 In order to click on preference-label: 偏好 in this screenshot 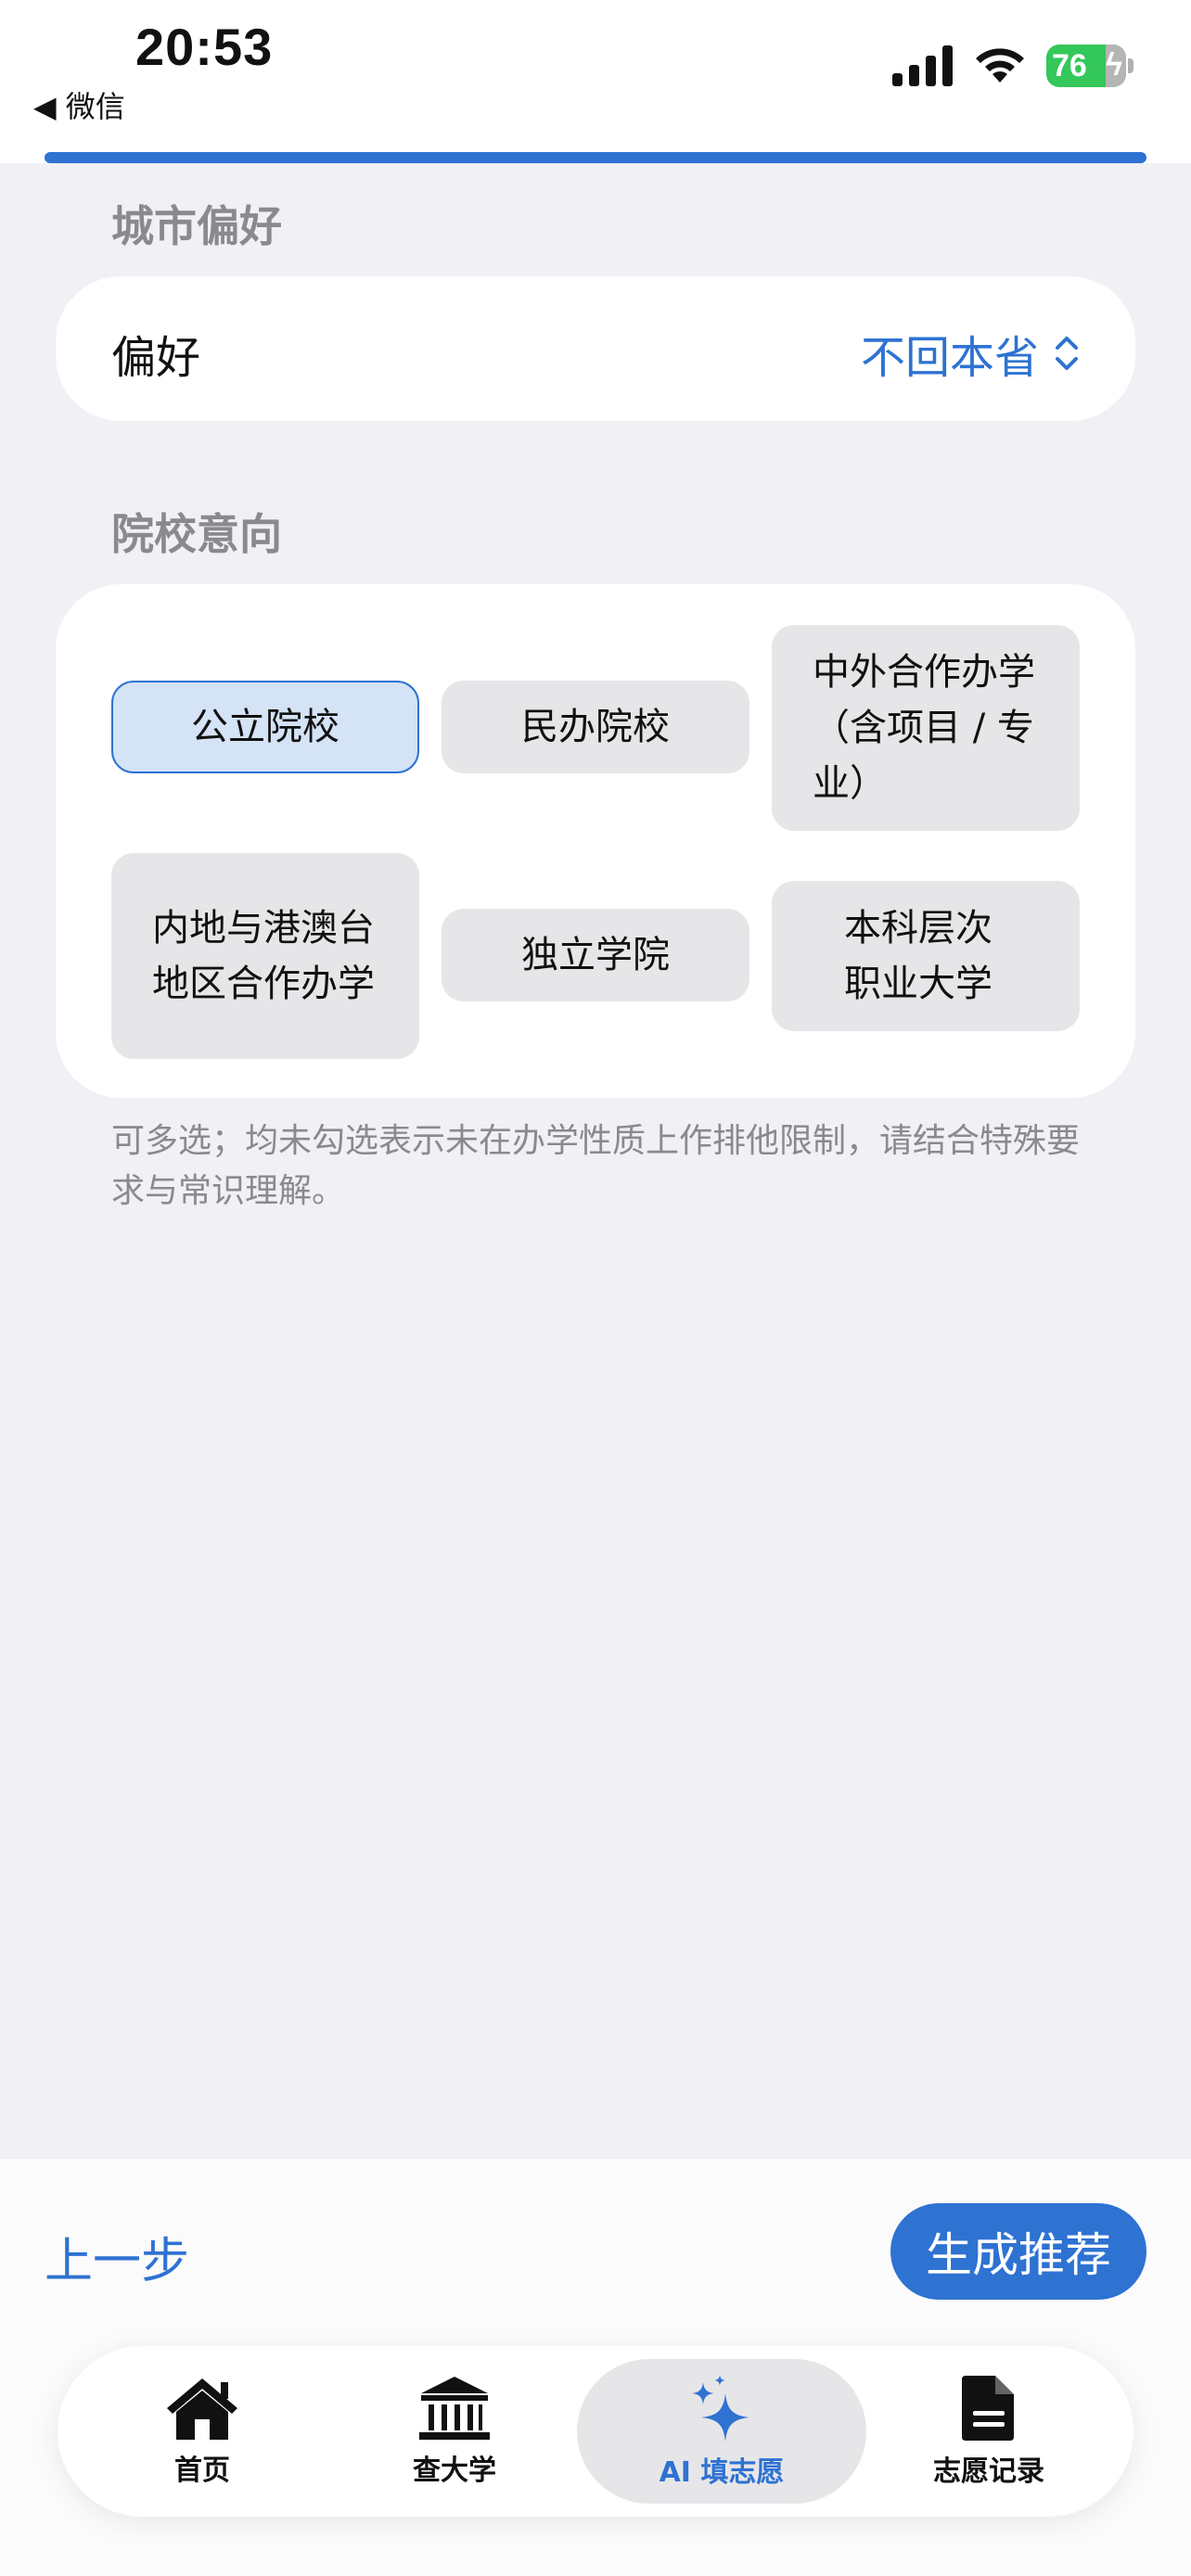, I will do `click(156, 358)`.